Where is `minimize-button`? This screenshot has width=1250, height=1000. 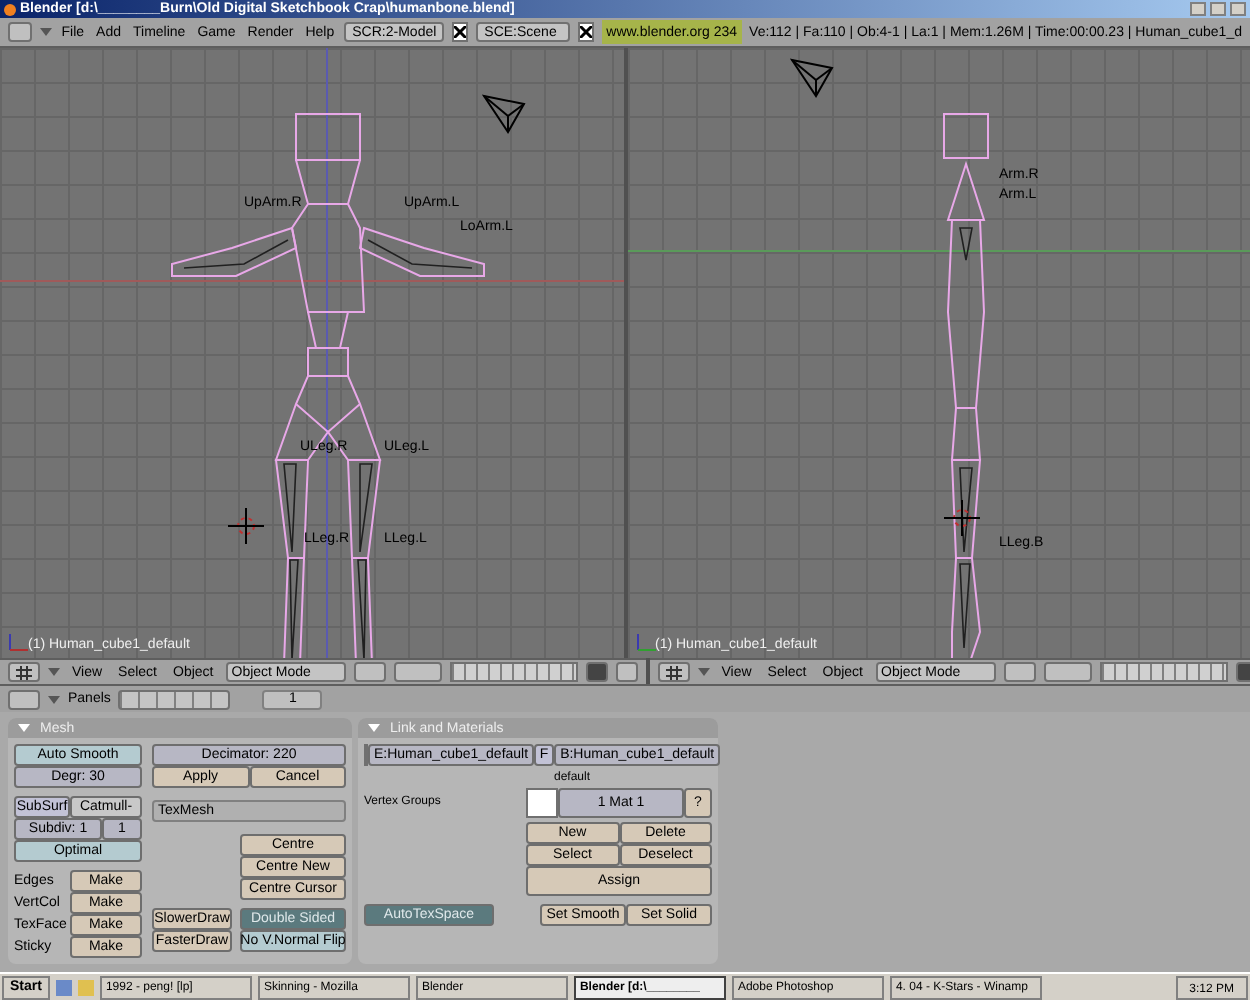 minimize-button is located at coordinates (1198, 9).